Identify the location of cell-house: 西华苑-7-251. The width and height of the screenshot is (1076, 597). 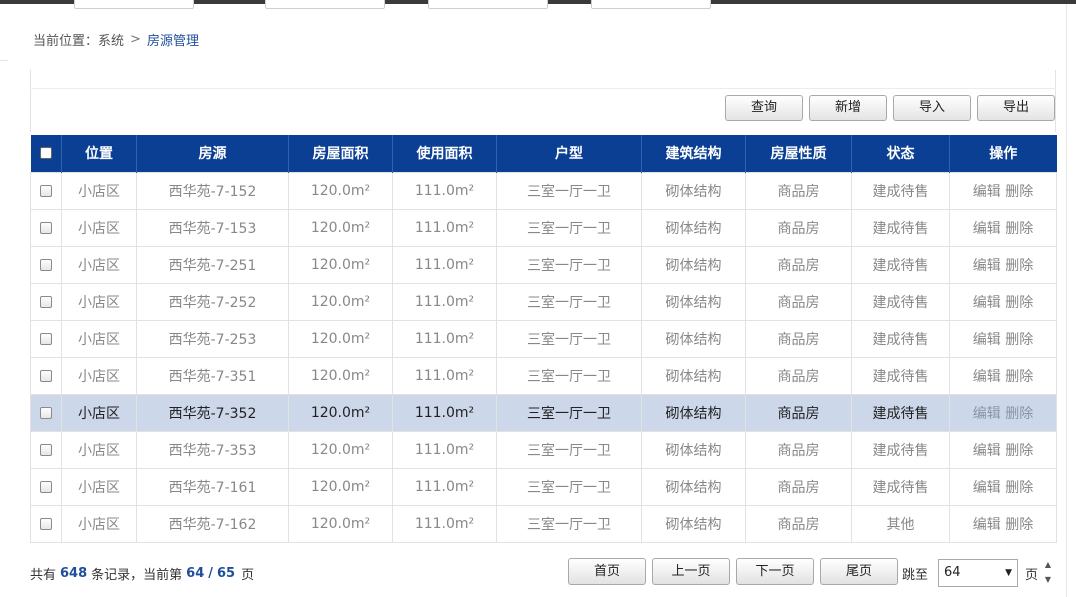
(212, 264).